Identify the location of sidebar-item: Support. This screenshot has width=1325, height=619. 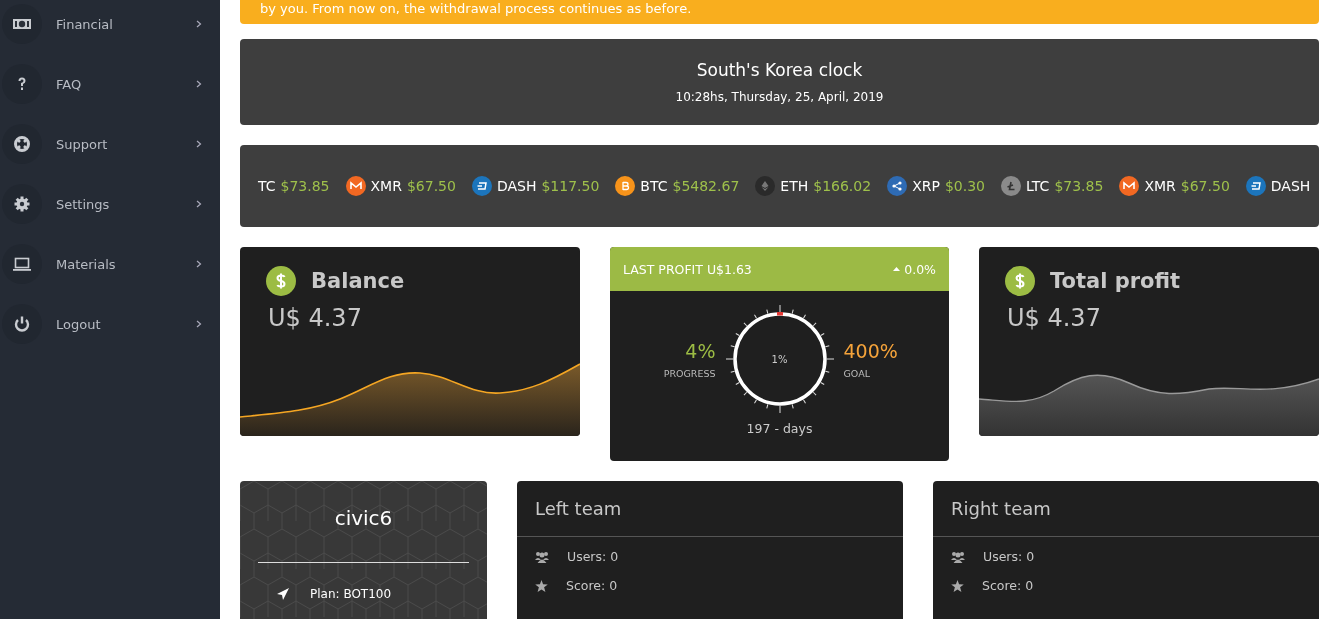
(110, 144).